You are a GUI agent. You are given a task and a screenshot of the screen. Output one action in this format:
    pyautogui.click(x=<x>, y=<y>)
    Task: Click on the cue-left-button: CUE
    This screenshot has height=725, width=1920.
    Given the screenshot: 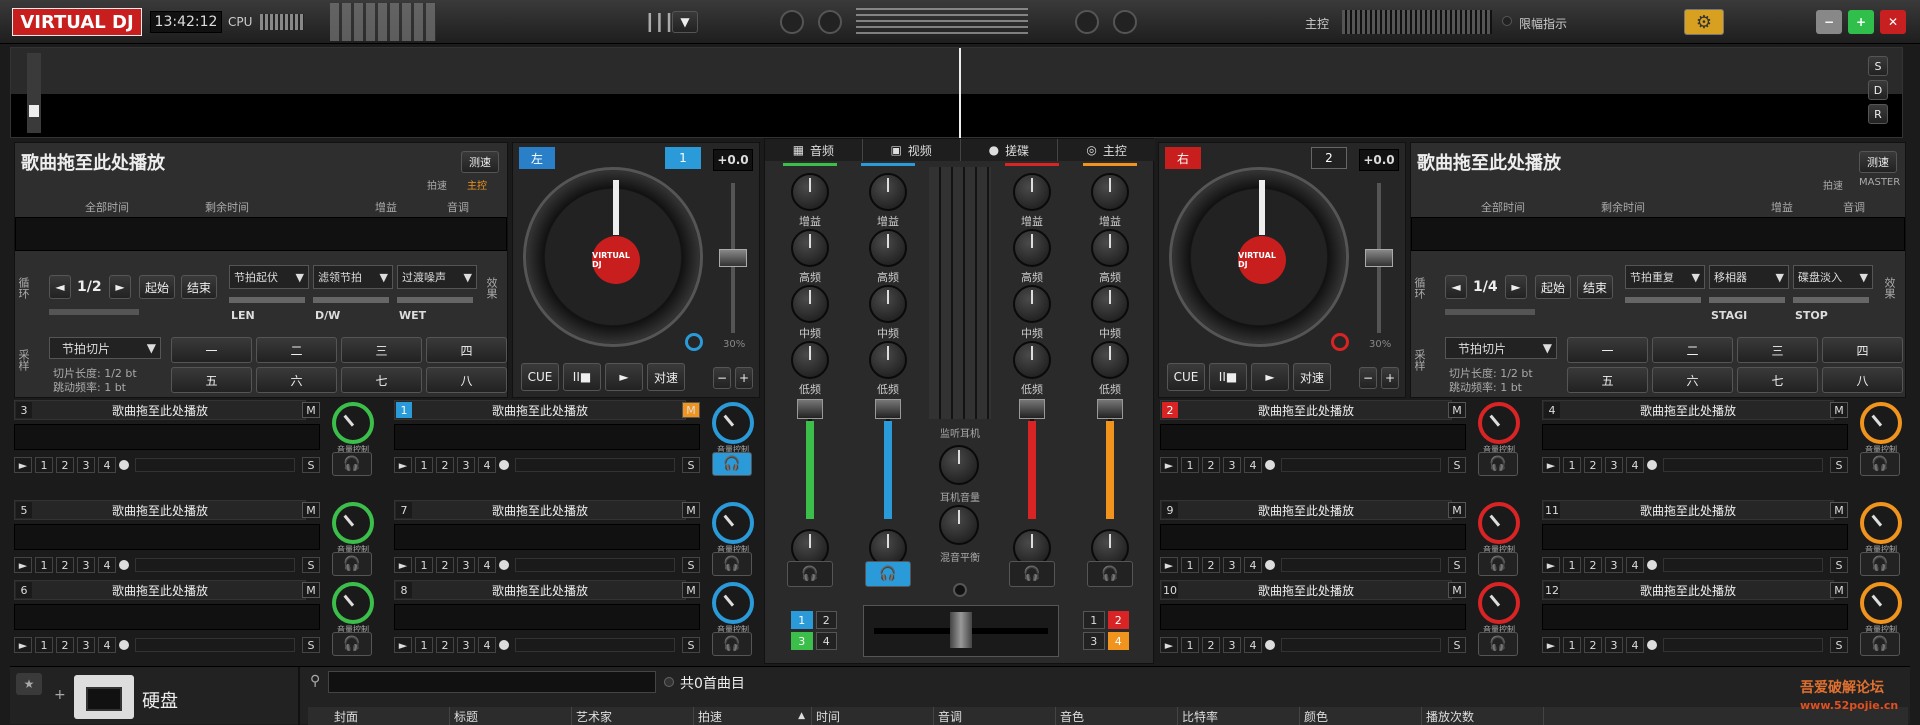 What is the action you would take?
    pyautogui.click(x=540, y=377)
    